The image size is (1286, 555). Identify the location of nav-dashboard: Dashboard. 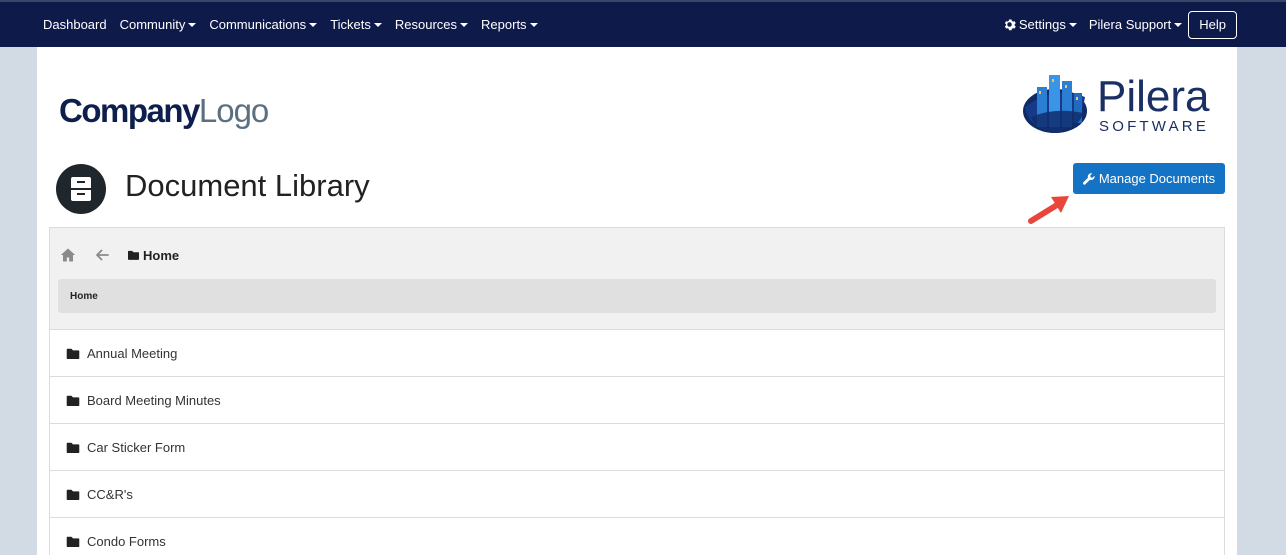
(75, 24).